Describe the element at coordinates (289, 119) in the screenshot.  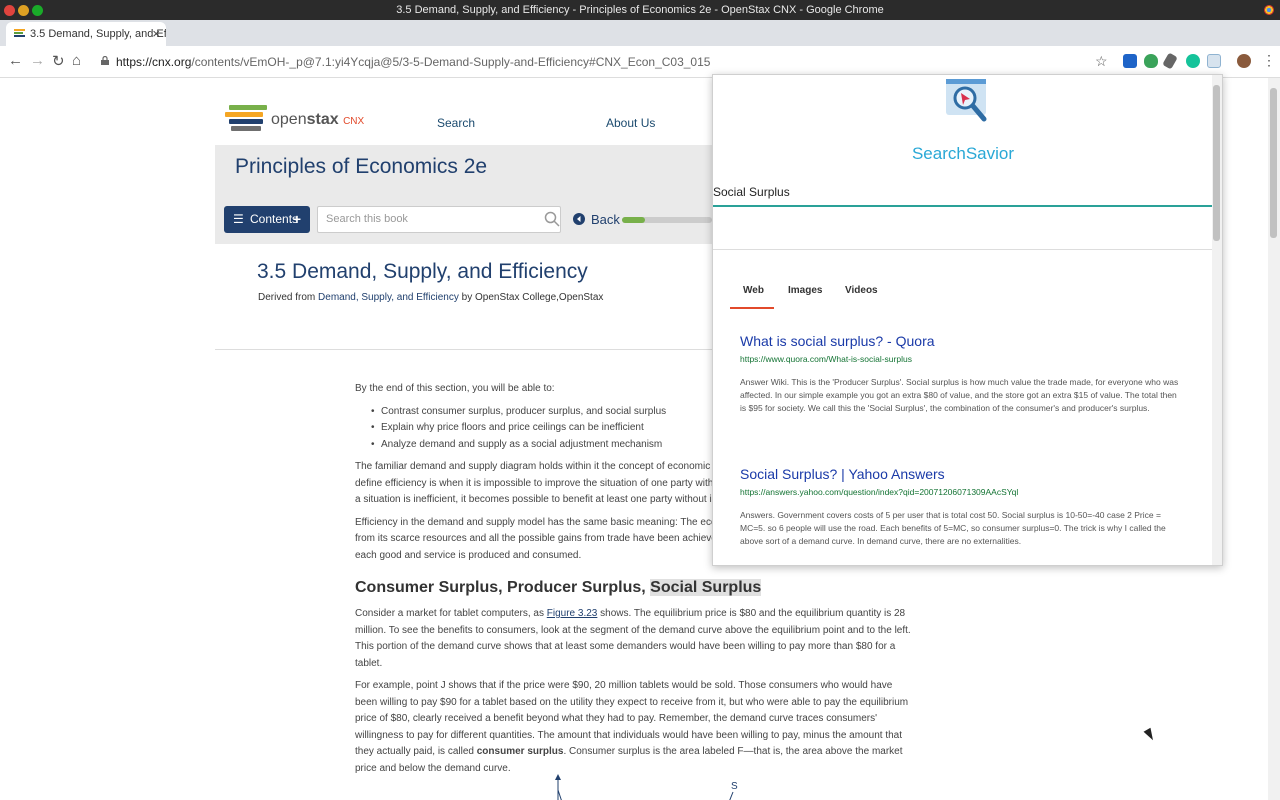
I see `logo-text-plain: open` at that location.